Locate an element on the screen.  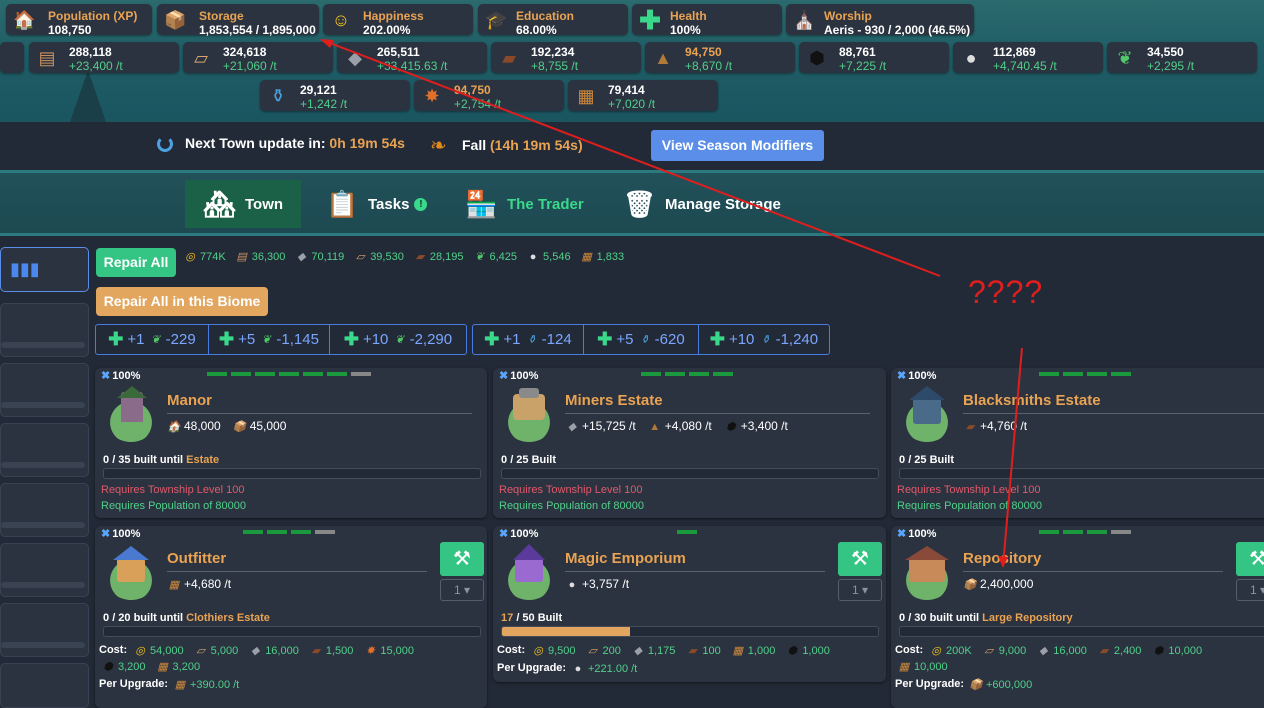
smiley-icon: ☺ is located at coordinates (341, 20).